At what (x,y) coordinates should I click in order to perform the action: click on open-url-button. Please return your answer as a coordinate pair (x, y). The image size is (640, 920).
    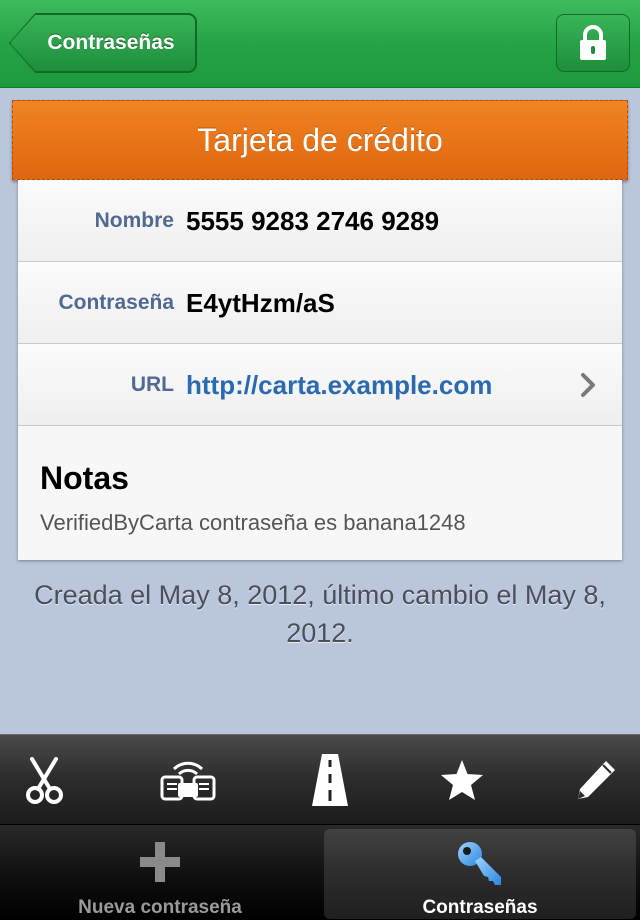
    Looking at the image, I should click on (330, 780).